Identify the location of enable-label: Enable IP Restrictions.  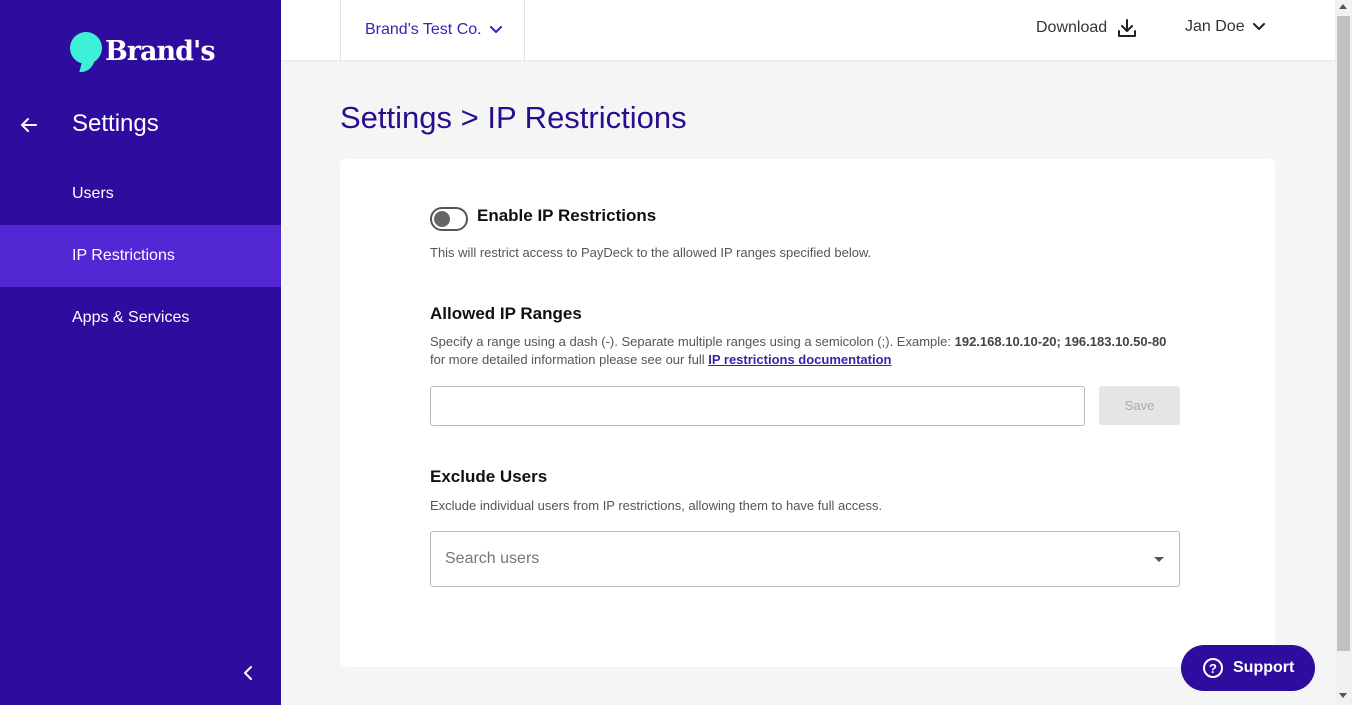
(567, 215).